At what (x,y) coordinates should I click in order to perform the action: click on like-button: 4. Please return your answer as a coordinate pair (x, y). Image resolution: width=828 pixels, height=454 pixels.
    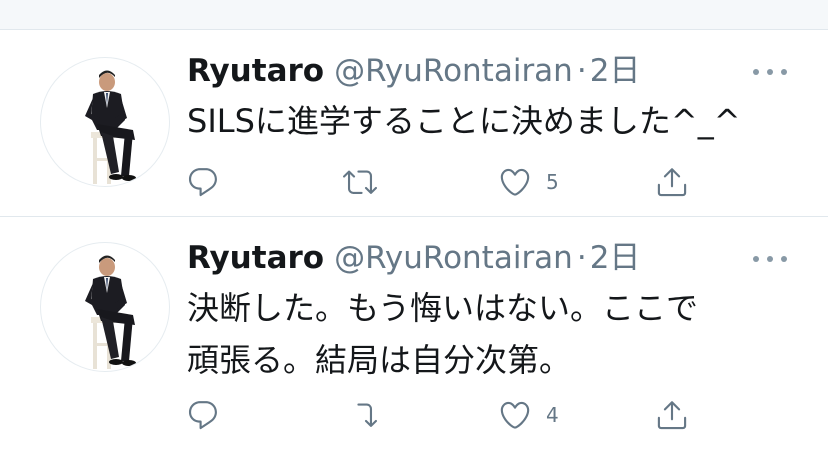
    Looking at the image, I should click on (528, 415).